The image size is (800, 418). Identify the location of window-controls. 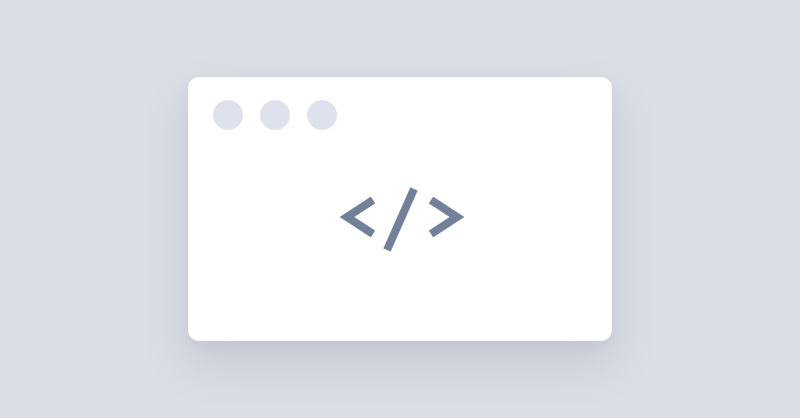
(275, 115).